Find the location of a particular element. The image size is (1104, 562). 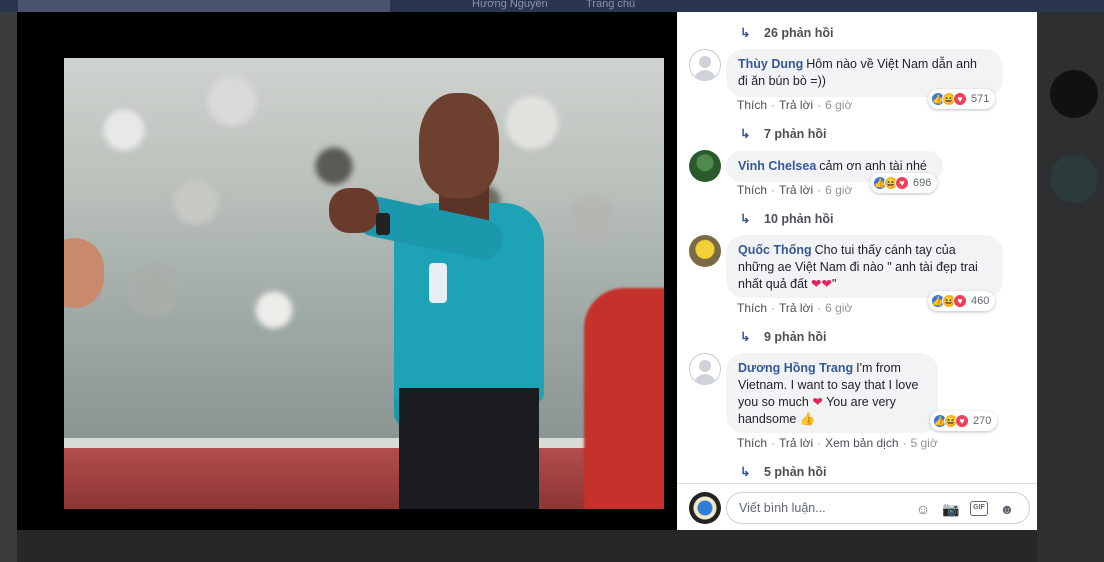

header-home-link: Trang chủ is located at coordinates (611, 5).